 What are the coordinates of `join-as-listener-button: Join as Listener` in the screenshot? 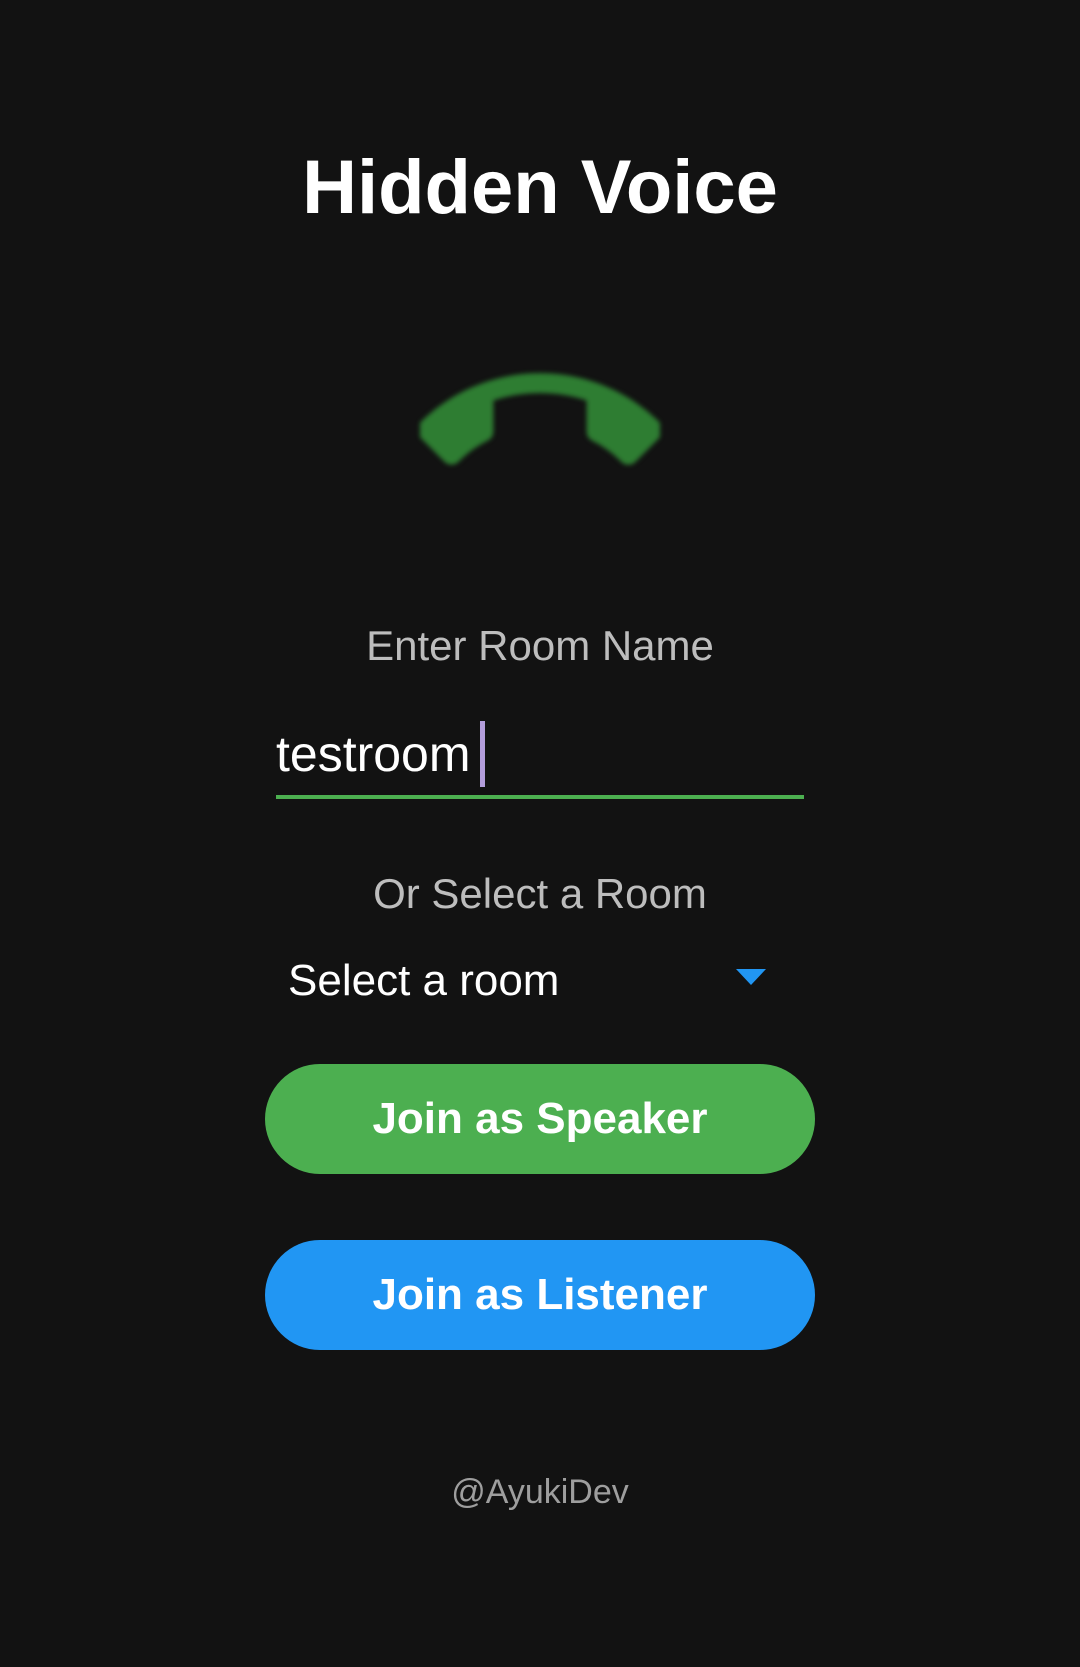 It's located at (540, 1295).